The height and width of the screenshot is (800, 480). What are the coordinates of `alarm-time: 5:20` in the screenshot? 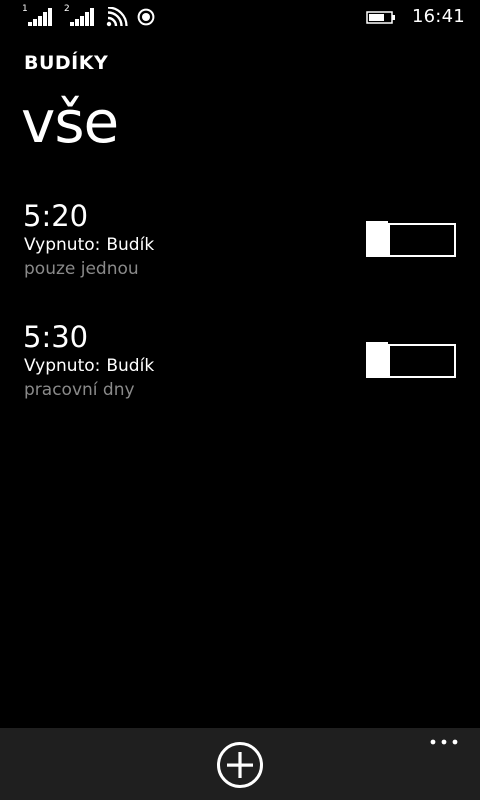 It's located at (56, 216).